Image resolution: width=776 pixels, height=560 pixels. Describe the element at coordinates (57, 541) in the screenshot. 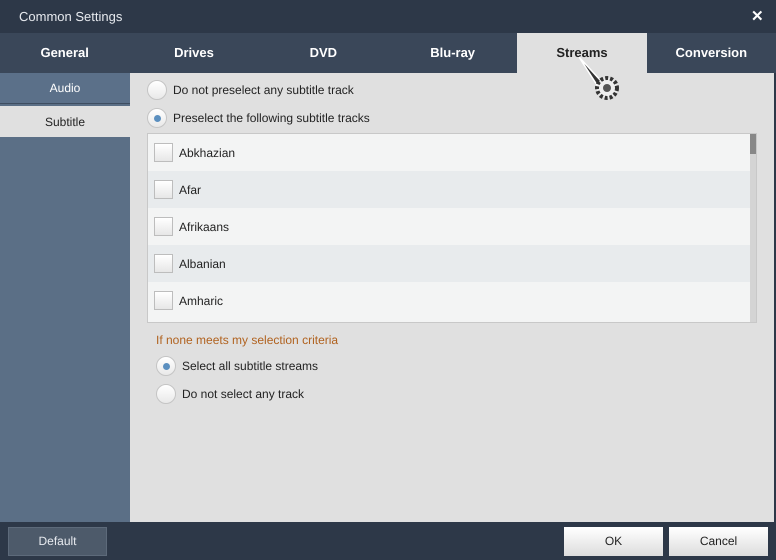

I see `default-button: Default` at that location.